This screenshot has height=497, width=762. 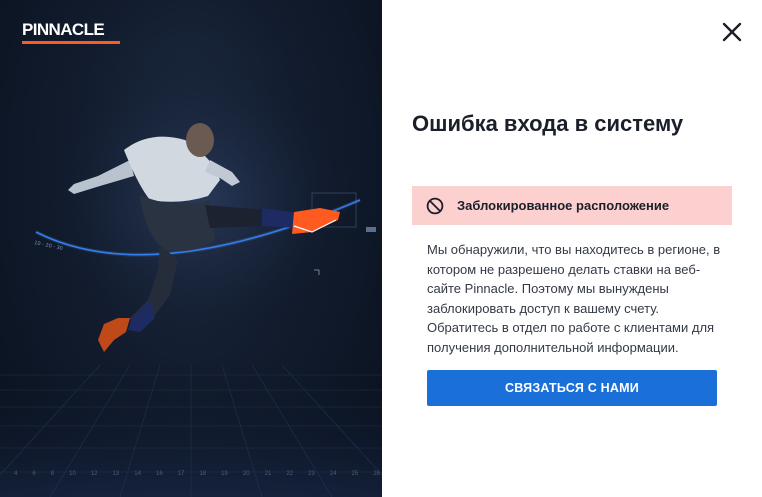 I want to click on scale-label: 4, so click(x=16, y=474).